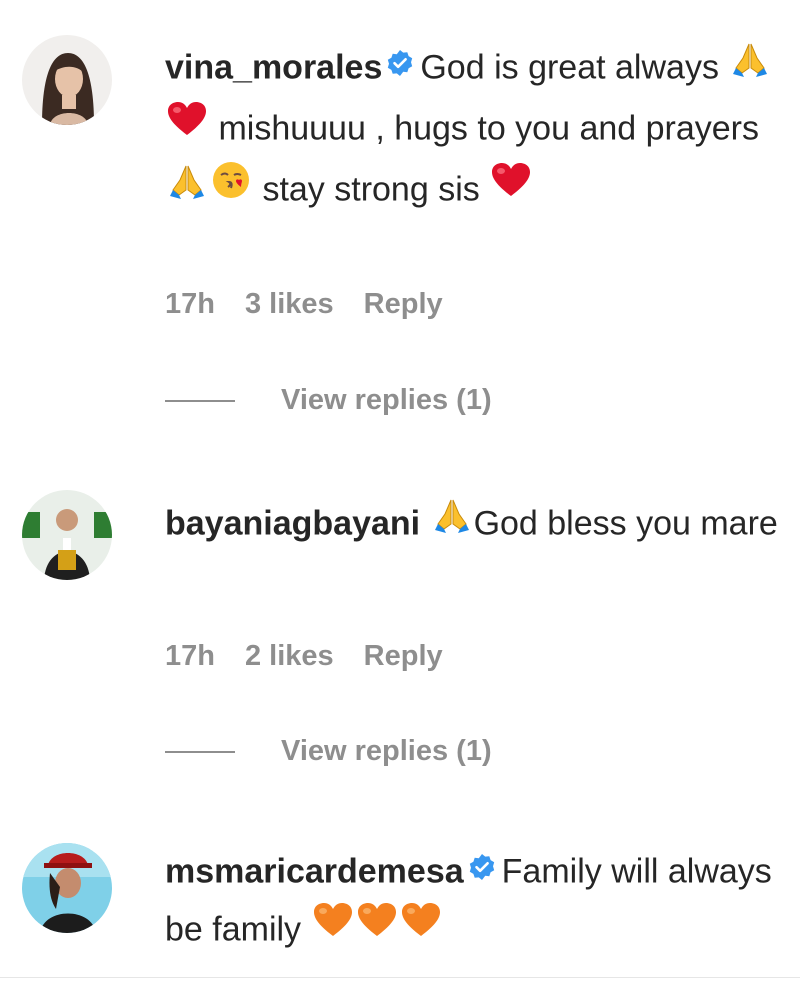 The width and height of the screenshot is (800, 981). What do you see at coordinates (289, 656) in the screenshot?
I see `comment-likes: 2 likes` at bounding box center [289, 656].